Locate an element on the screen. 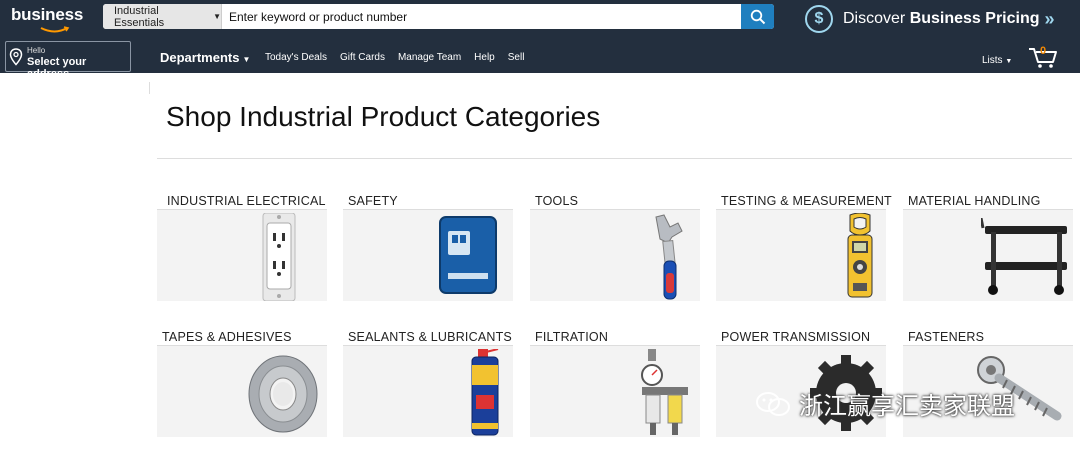  search-bar: Industrial Essentials ▼ is located at coordinates (438, 16).